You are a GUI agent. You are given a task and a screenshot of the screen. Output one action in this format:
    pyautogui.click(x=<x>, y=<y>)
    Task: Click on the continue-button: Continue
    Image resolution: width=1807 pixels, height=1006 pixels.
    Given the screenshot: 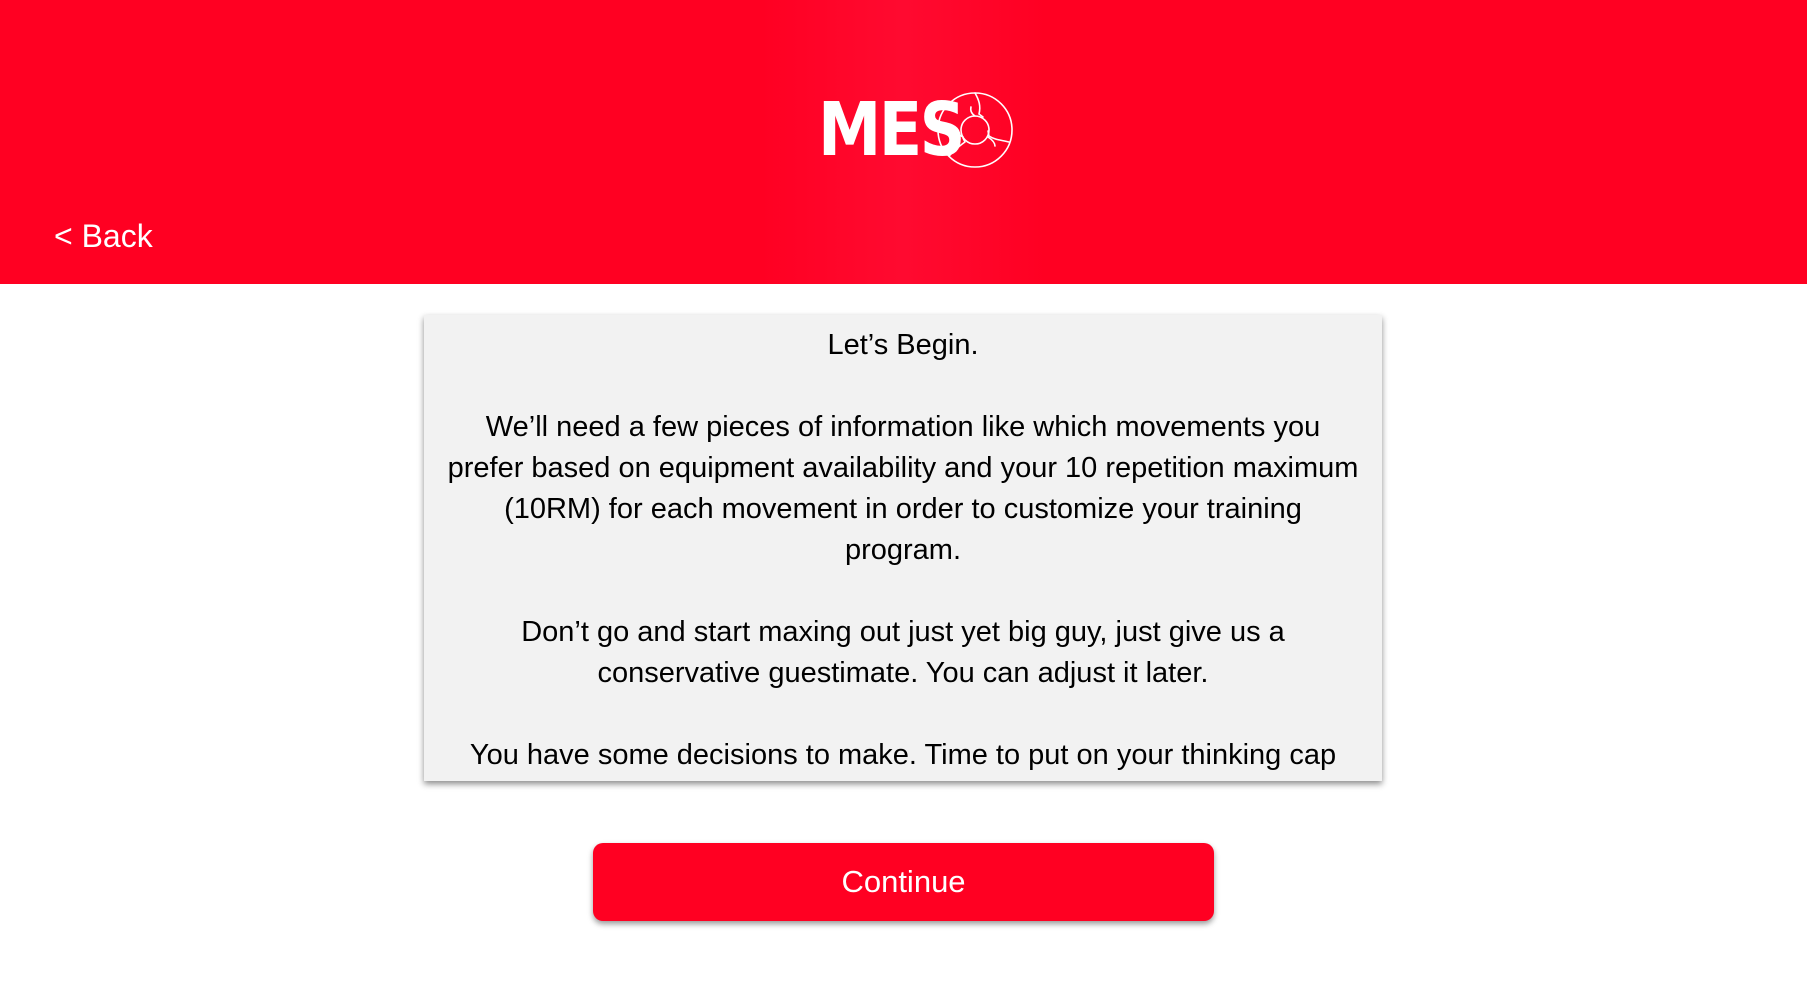 What is the action you would take?
    pyautogui.click(x=903, y=882)
    